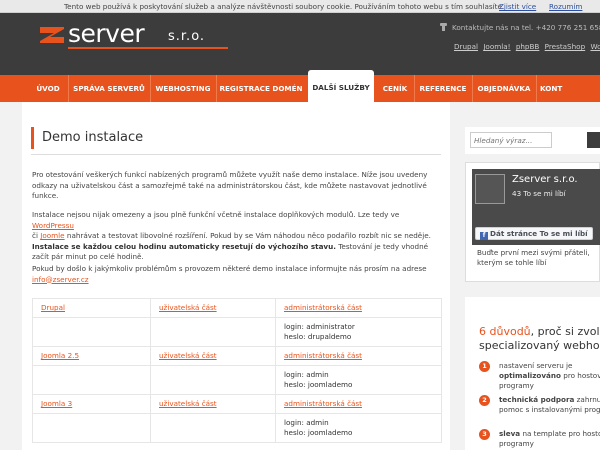 The height and width of the screenshot is (450, 600). I want to click on why-count: 6 důvodů, so click(505, 331).